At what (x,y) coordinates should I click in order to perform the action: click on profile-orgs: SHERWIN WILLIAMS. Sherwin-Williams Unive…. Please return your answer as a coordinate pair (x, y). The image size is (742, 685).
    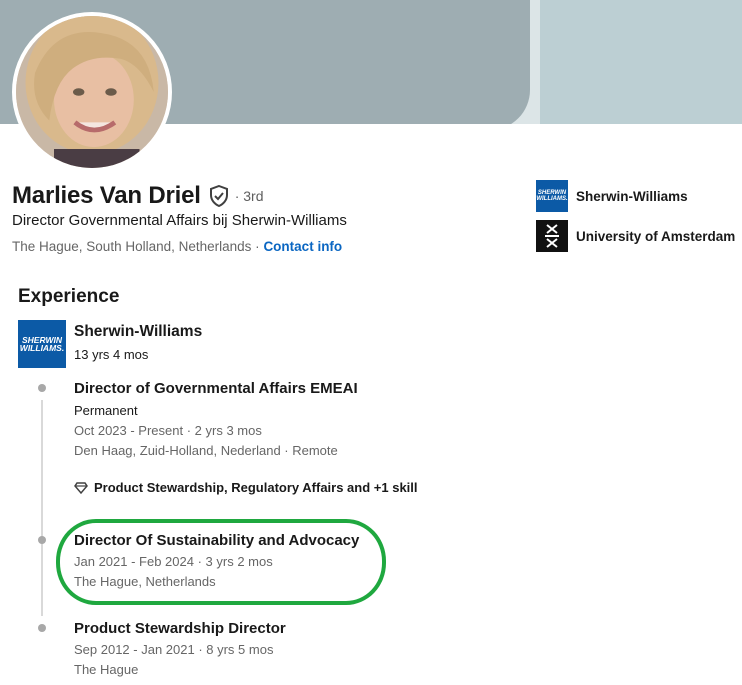
    Looking at the image, I should click on (635, 220).